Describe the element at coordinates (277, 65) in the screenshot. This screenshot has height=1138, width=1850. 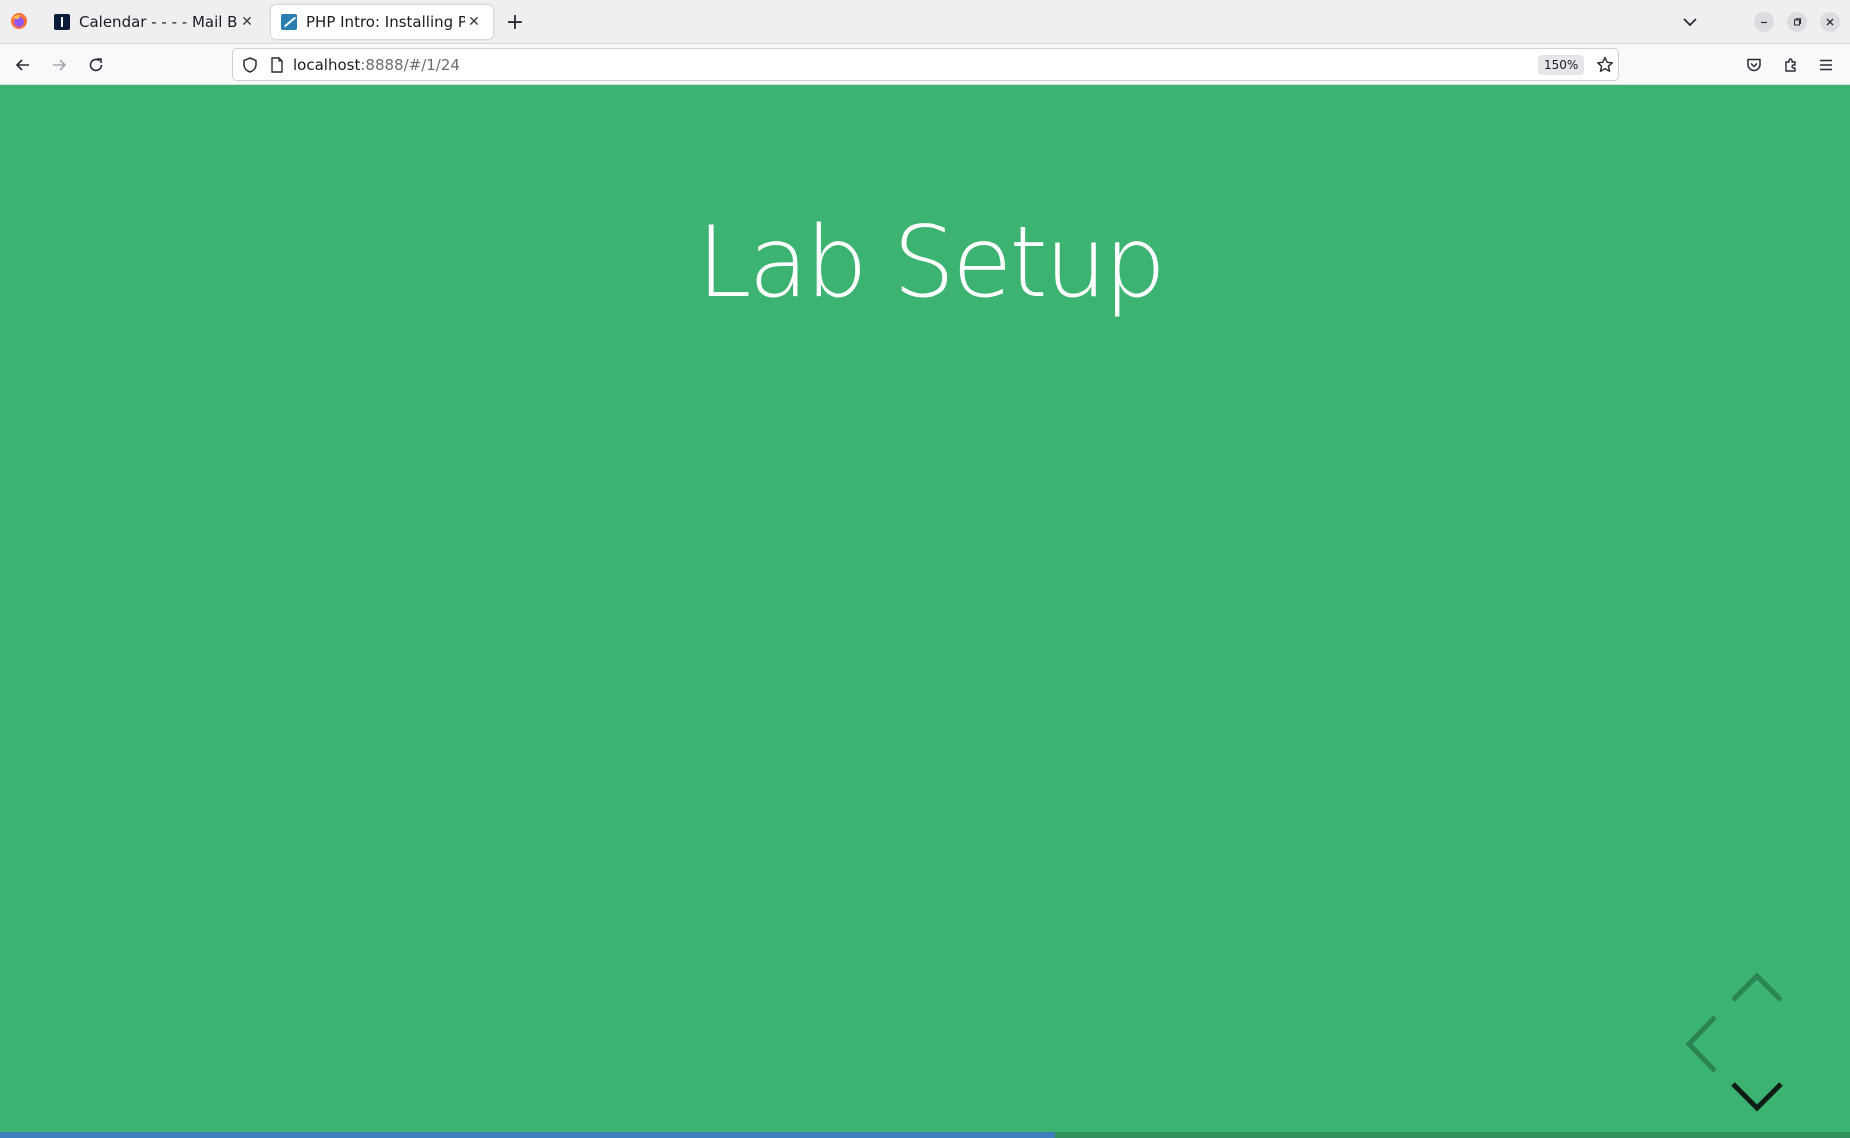
I see `page-info-icon` at that location.